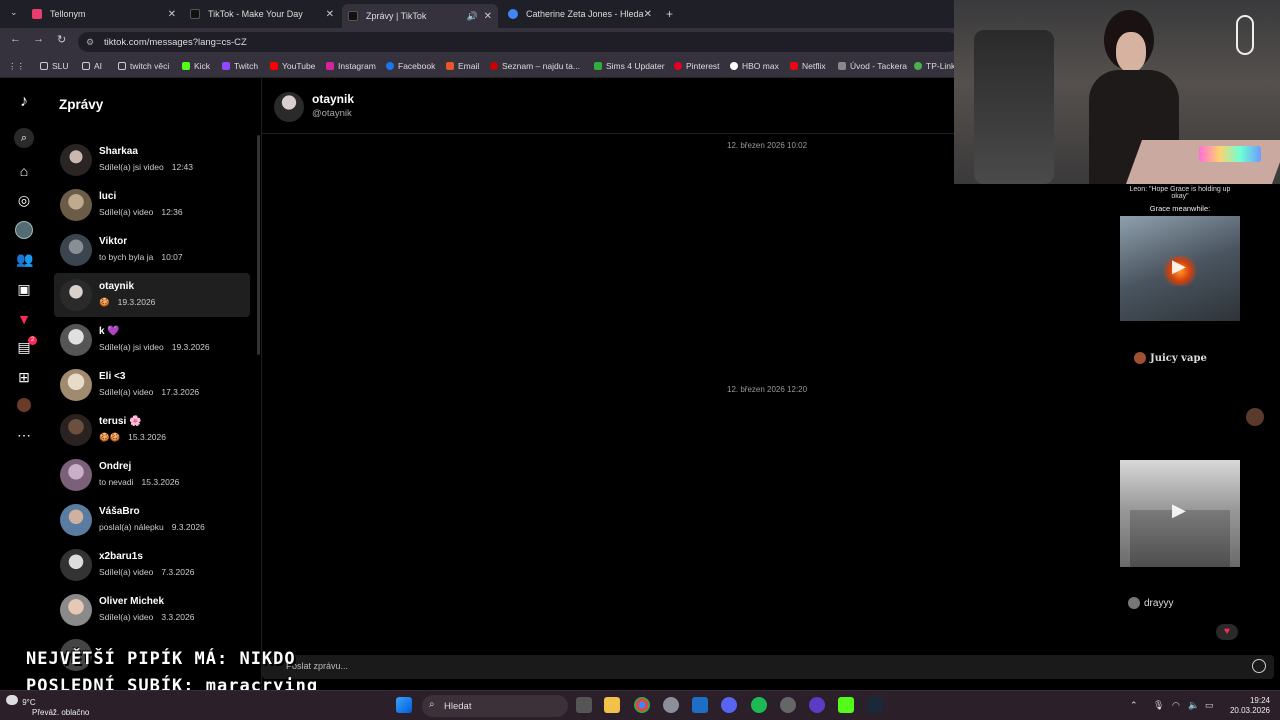 The image size is (1280, 720). Describe the element at coordinates (152, 610) in the screenshot. I see `conversation-item: Oliver Michek Sdílel(a) video 3.3.2026` at that location.